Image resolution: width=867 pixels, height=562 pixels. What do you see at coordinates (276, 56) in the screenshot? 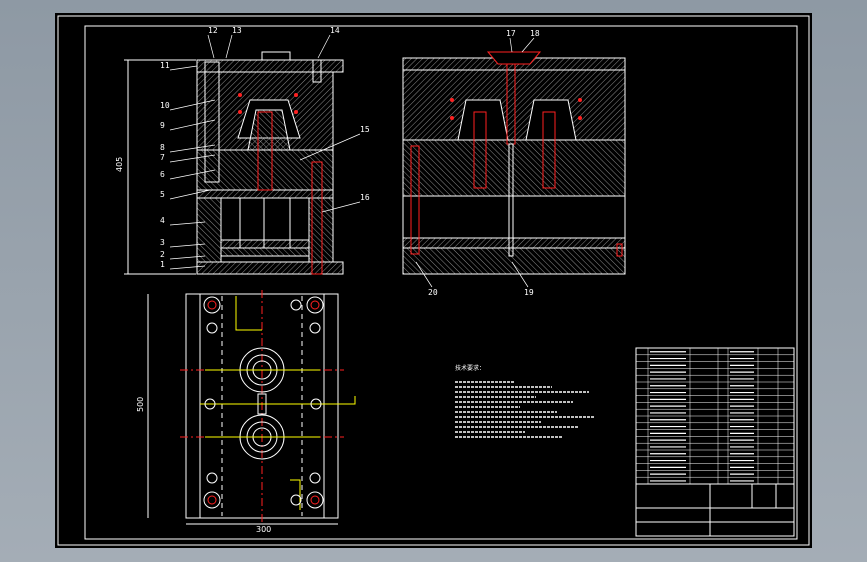
I see `sprue-bush` at bounding box center [276, 56].